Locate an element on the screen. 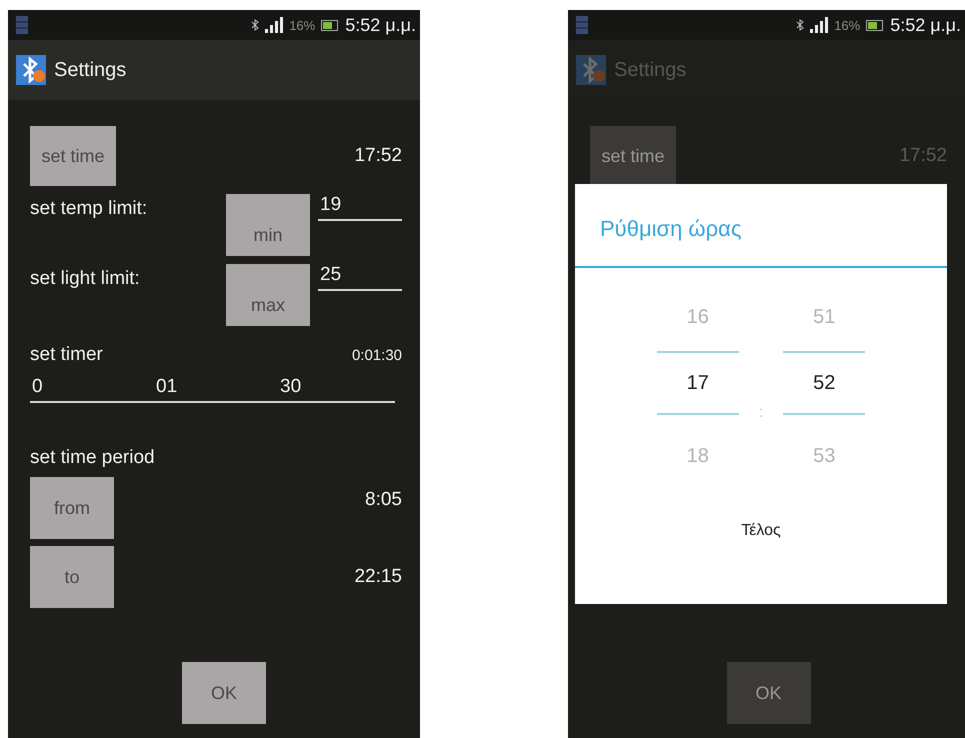 The height and width of the screenshot is (738, 965). picker-option: 51 is located at coordinates (824, 317).